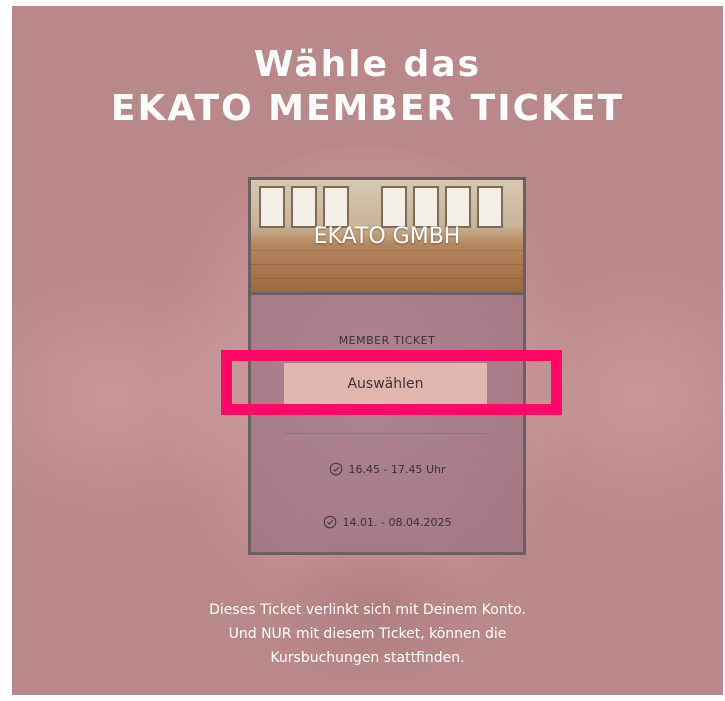 The width and height of the screenshot is (725, 701). Describe the element at coordinates (387, 340) in the screenshot. I see `ticket-type-label: MEMBER TICKET` at that location.